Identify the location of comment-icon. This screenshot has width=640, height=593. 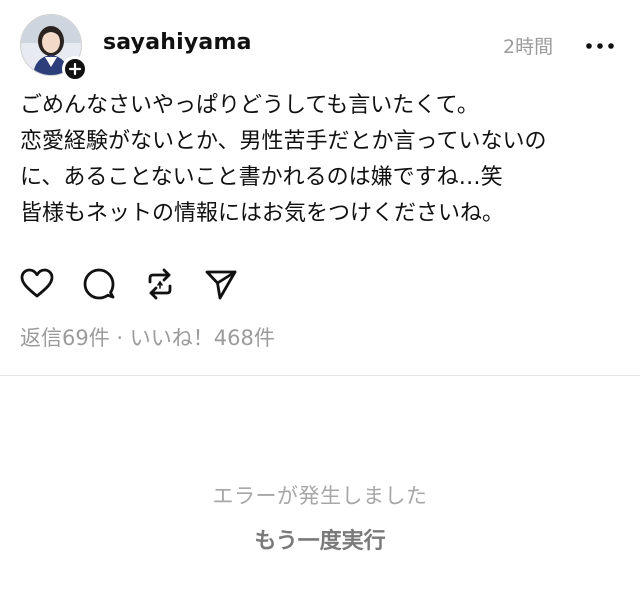
(99, 284).